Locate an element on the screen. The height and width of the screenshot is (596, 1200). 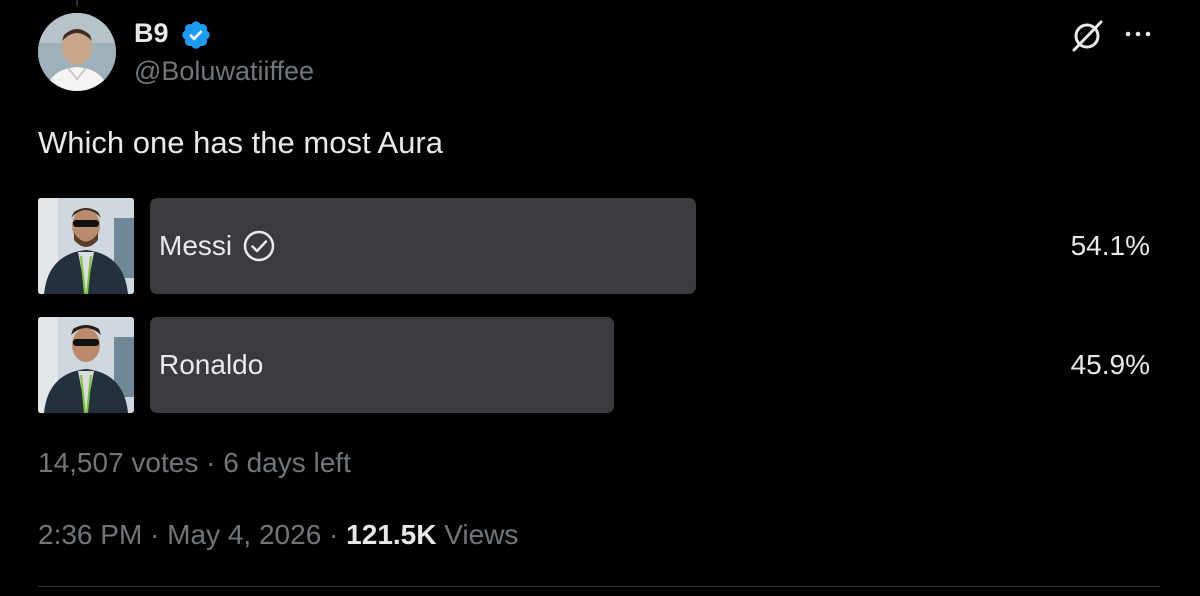
avatar is located at coordinates (77, 52).